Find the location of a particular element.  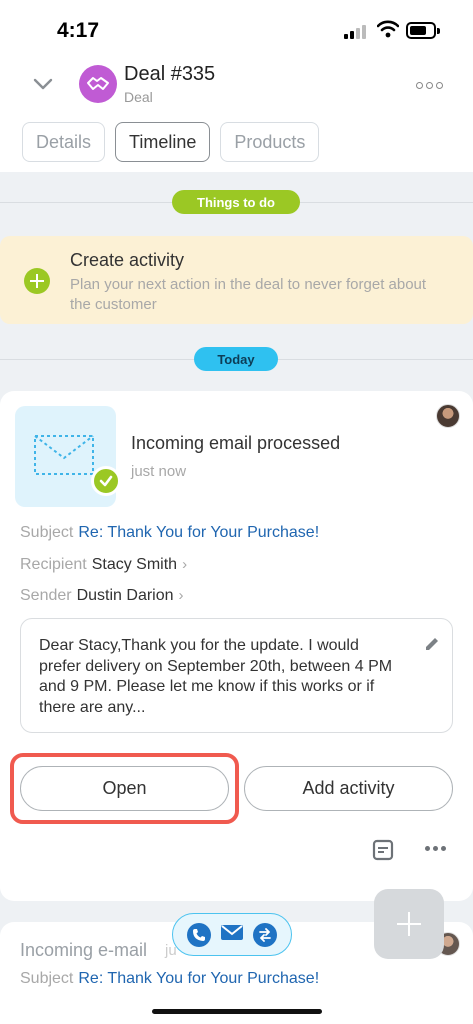

tab-products: Products is located at coordinates (270, 142).